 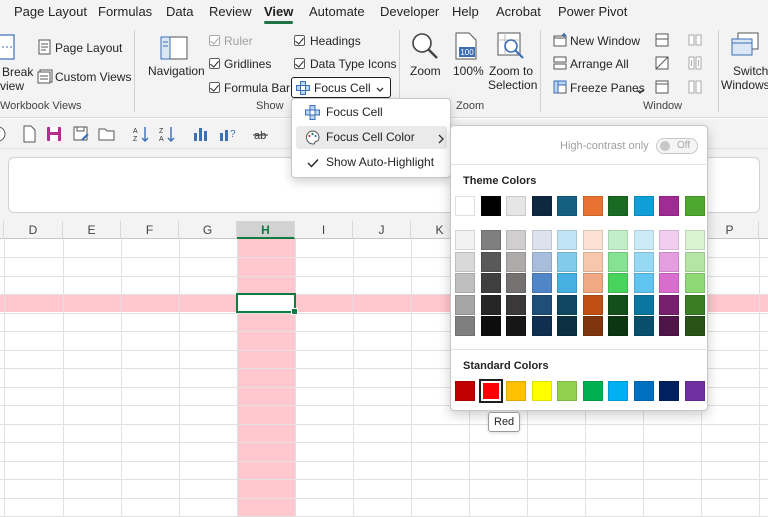 What do you see at coordinates (201, 135) in the screenshot?
I see `chart-icon` at bounding box center [201, 135].